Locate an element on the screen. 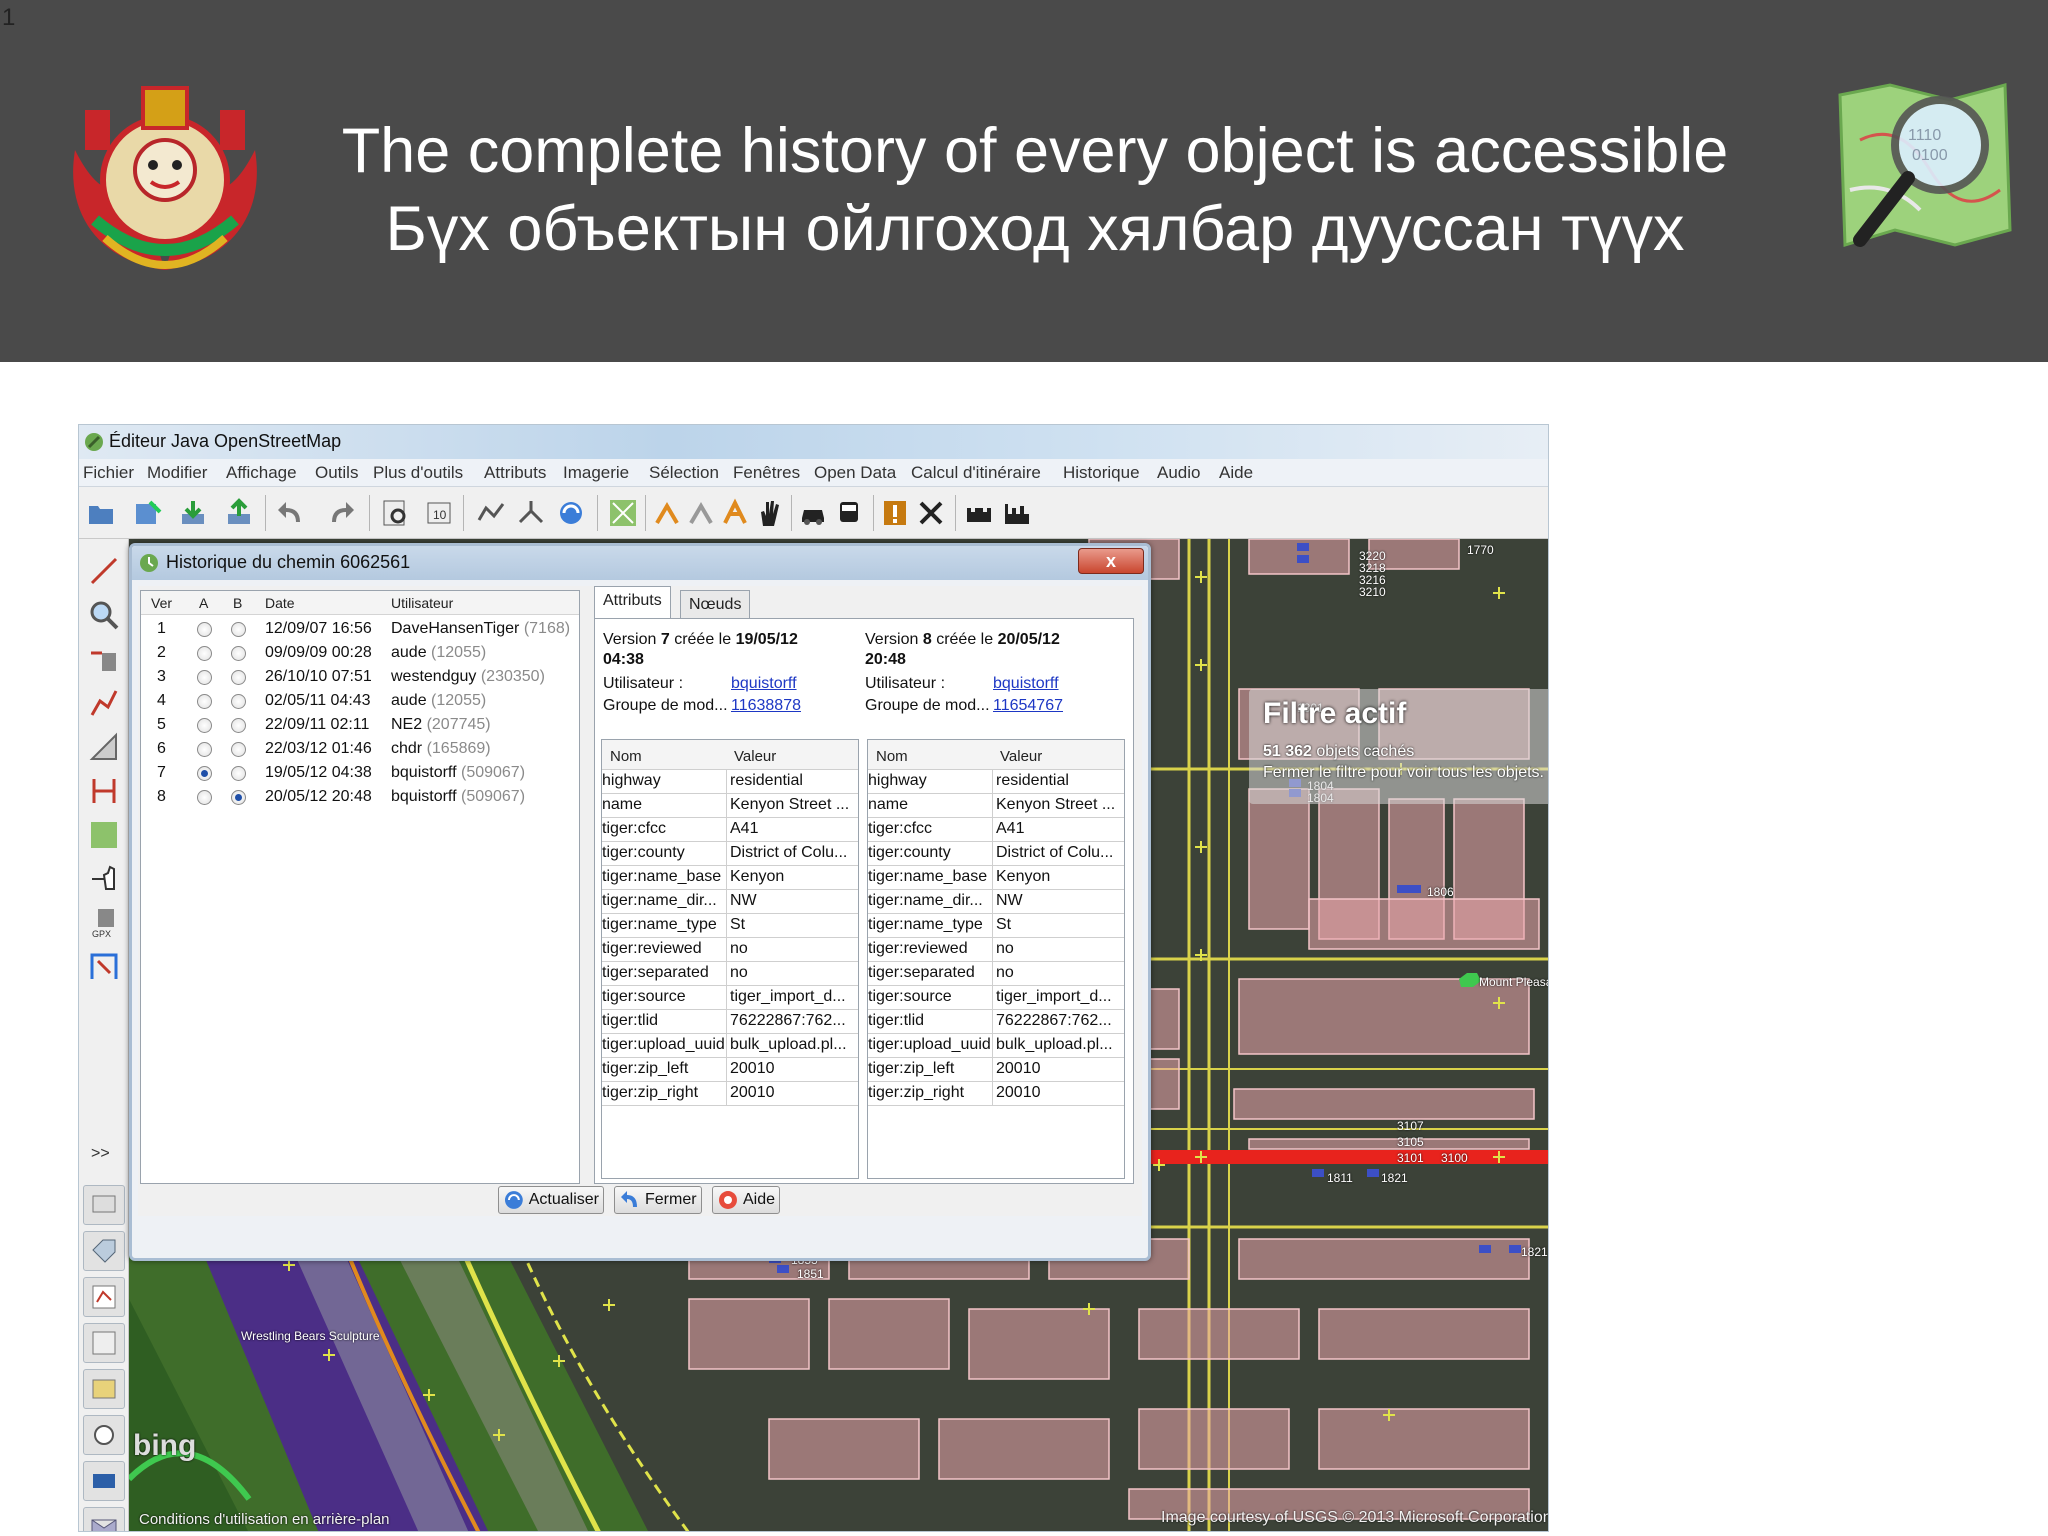 This screenshot has width=2048, height=1536. tab-attributs: Attributs is located at coordinates (632, 602).